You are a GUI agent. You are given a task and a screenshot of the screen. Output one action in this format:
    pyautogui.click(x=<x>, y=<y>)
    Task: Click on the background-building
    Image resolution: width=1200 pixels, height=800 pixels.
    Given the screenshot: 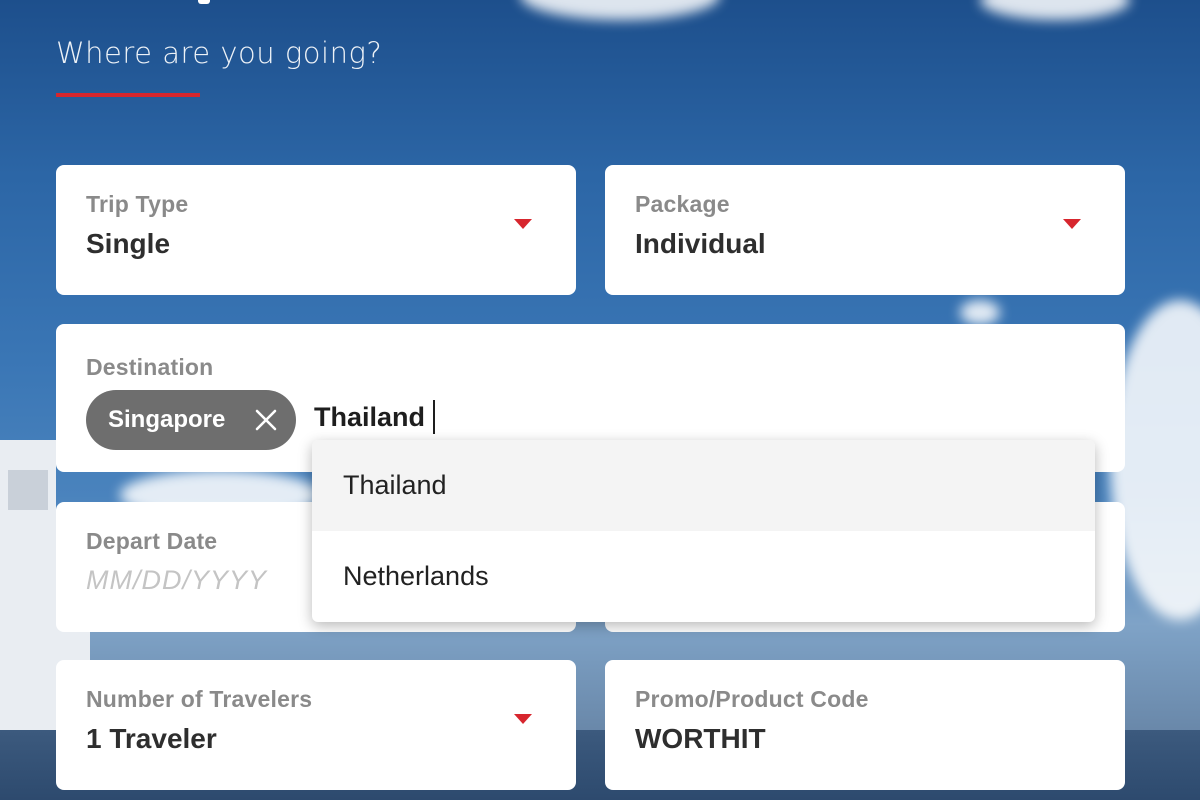 What is the action you would take?
    pyautogui.click(x=28, y=490)
    